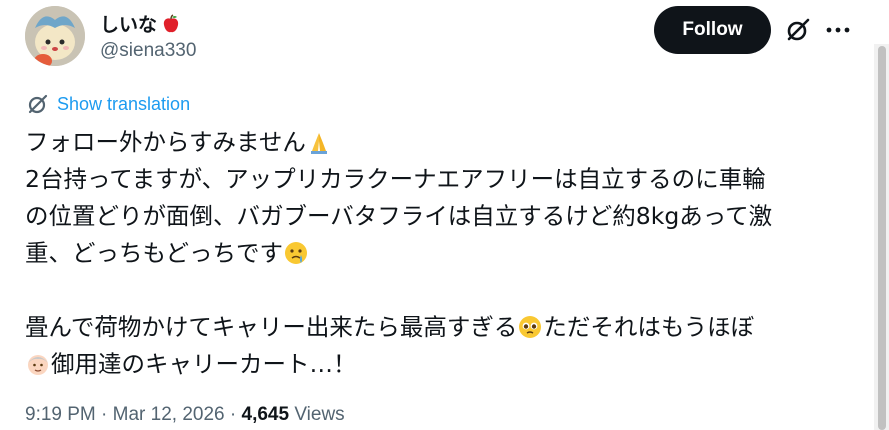 The width and height of the screenshot is (889, 430). What do you see at coordinates (319, 414) in the screenshot?
I see `views-label: Views` at bounding box center [319, 414].